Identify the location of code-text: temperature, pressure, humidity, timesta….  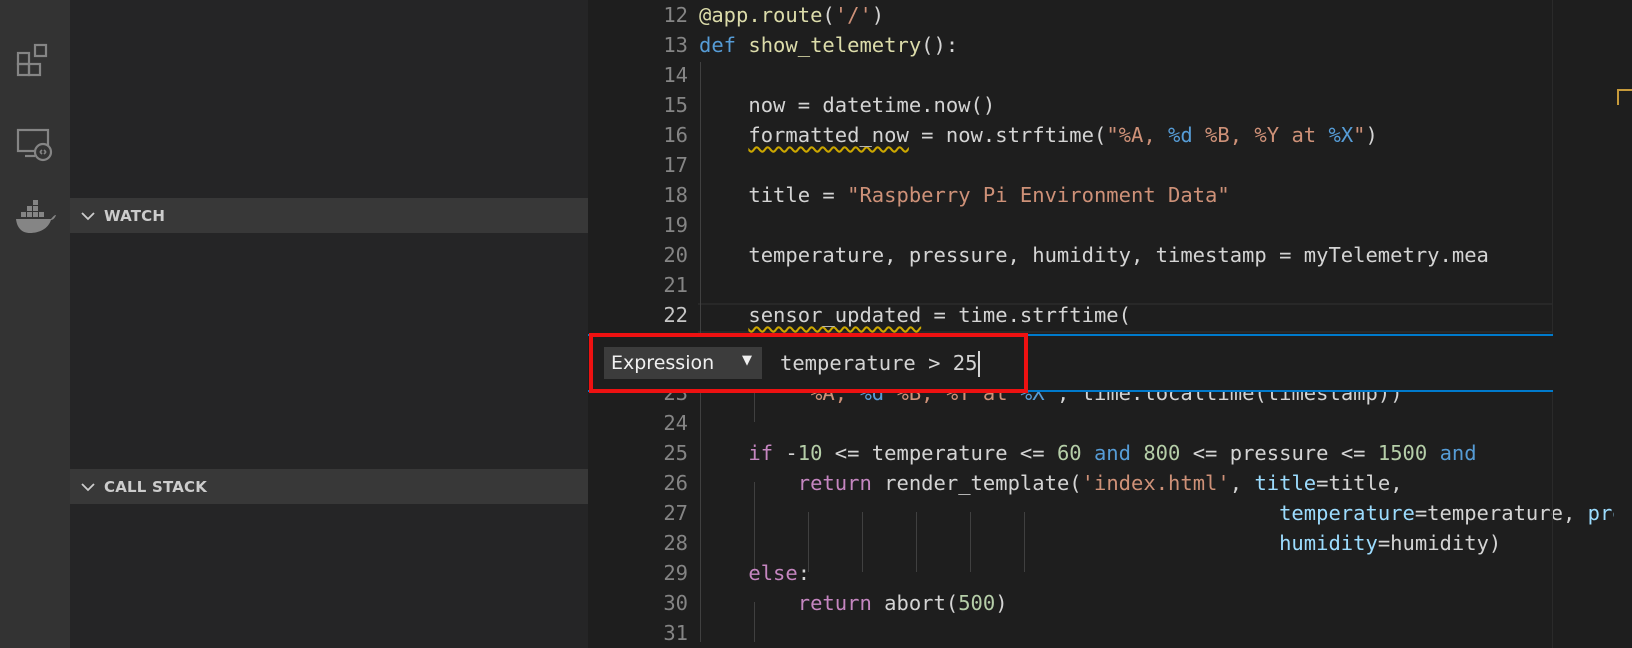
(1094, 255).